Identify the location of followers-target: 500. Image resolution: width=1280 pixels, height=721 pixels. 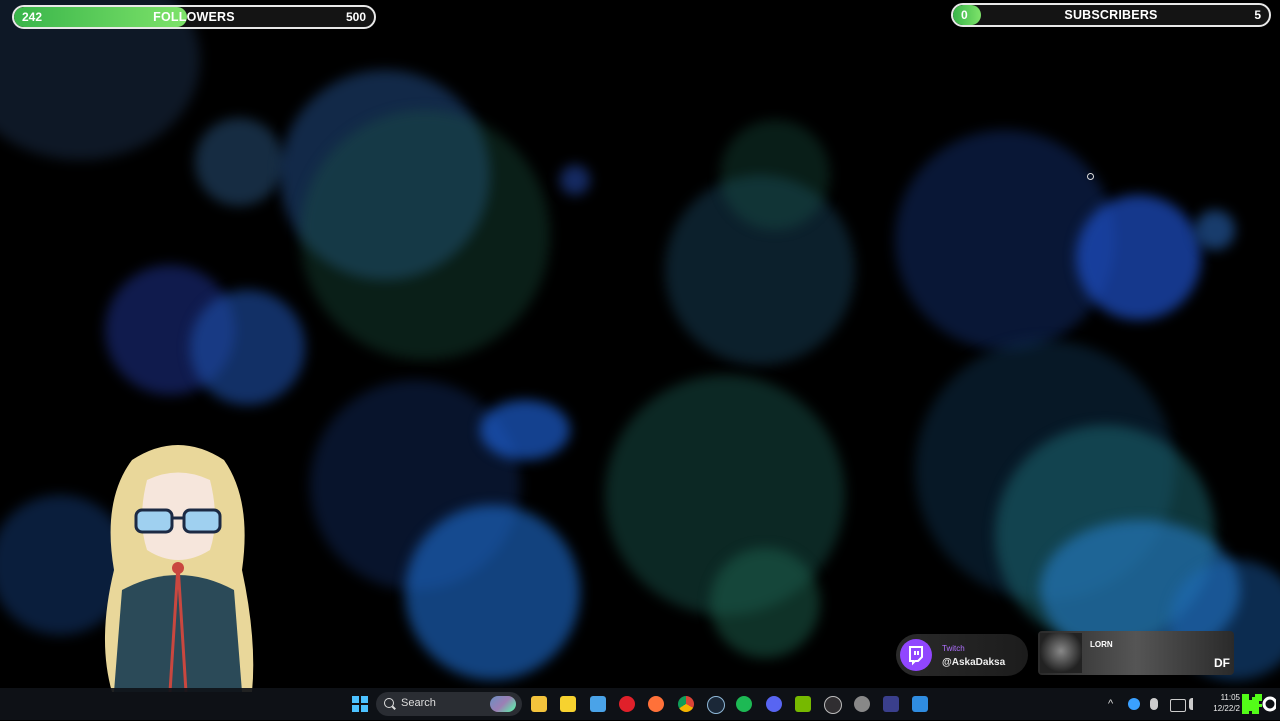
(355, 17).